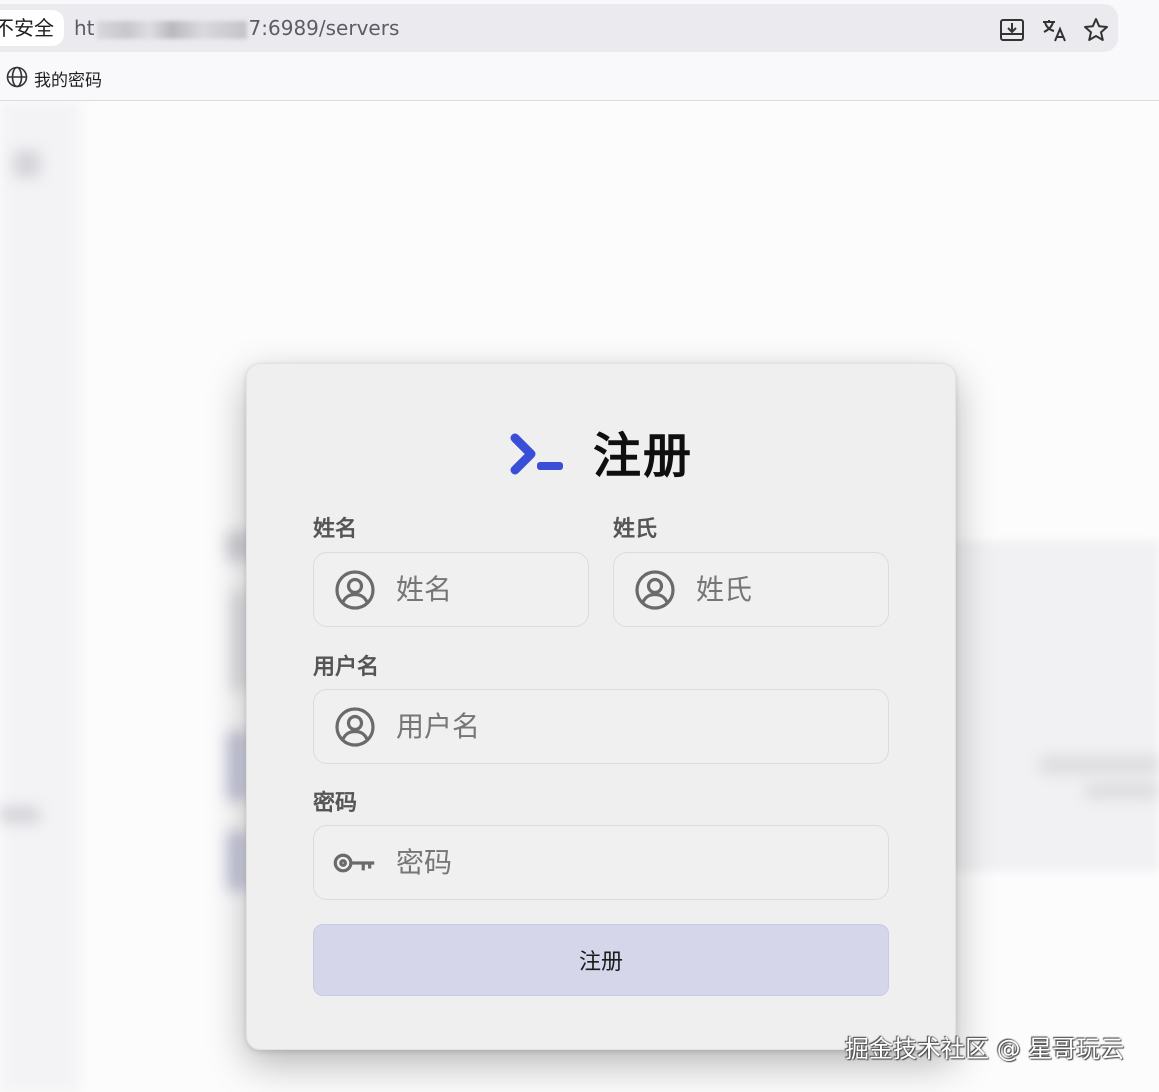  Describe the element at coordinates (537, 456) in the screenshot. I see `terminal-prompt-icon` at that location.